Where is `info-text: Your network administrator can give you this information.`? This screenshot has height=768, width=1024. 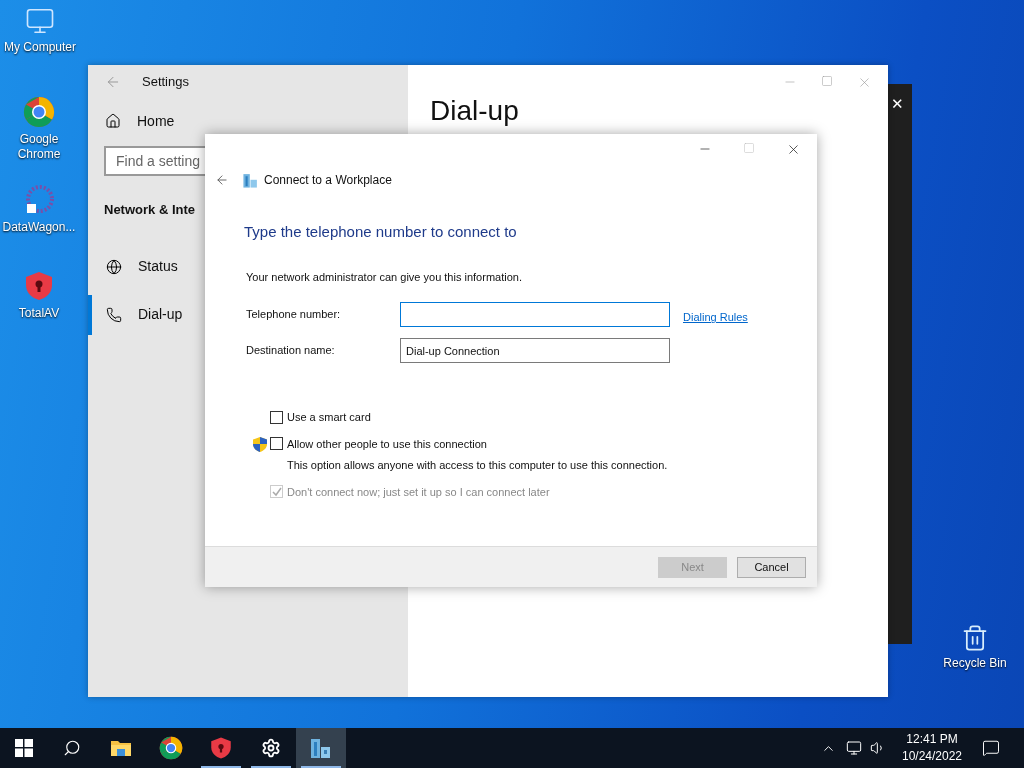 info-text: Your network administrator can give you this information. is located at coordinates (384, 277).